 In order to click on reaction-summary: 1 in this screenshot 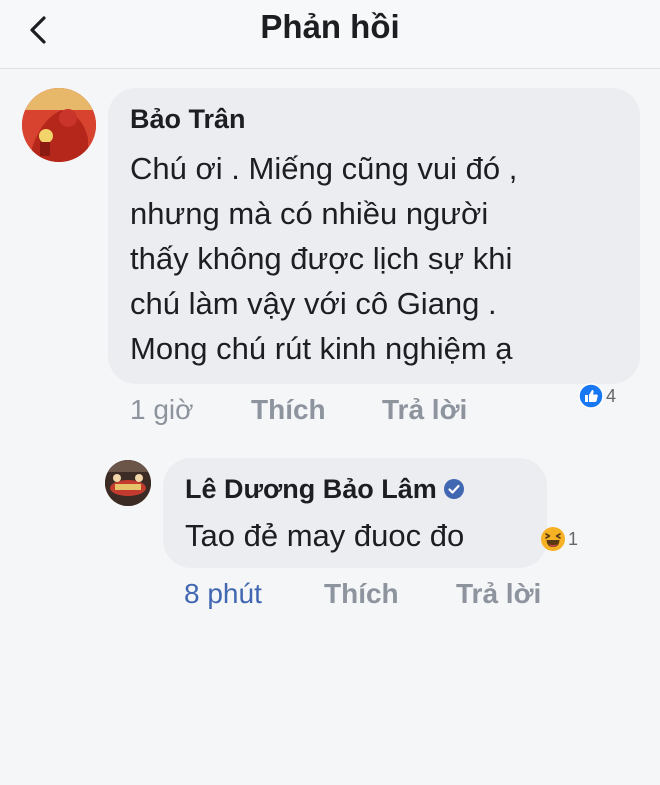, I will do `click(559, 539)`.